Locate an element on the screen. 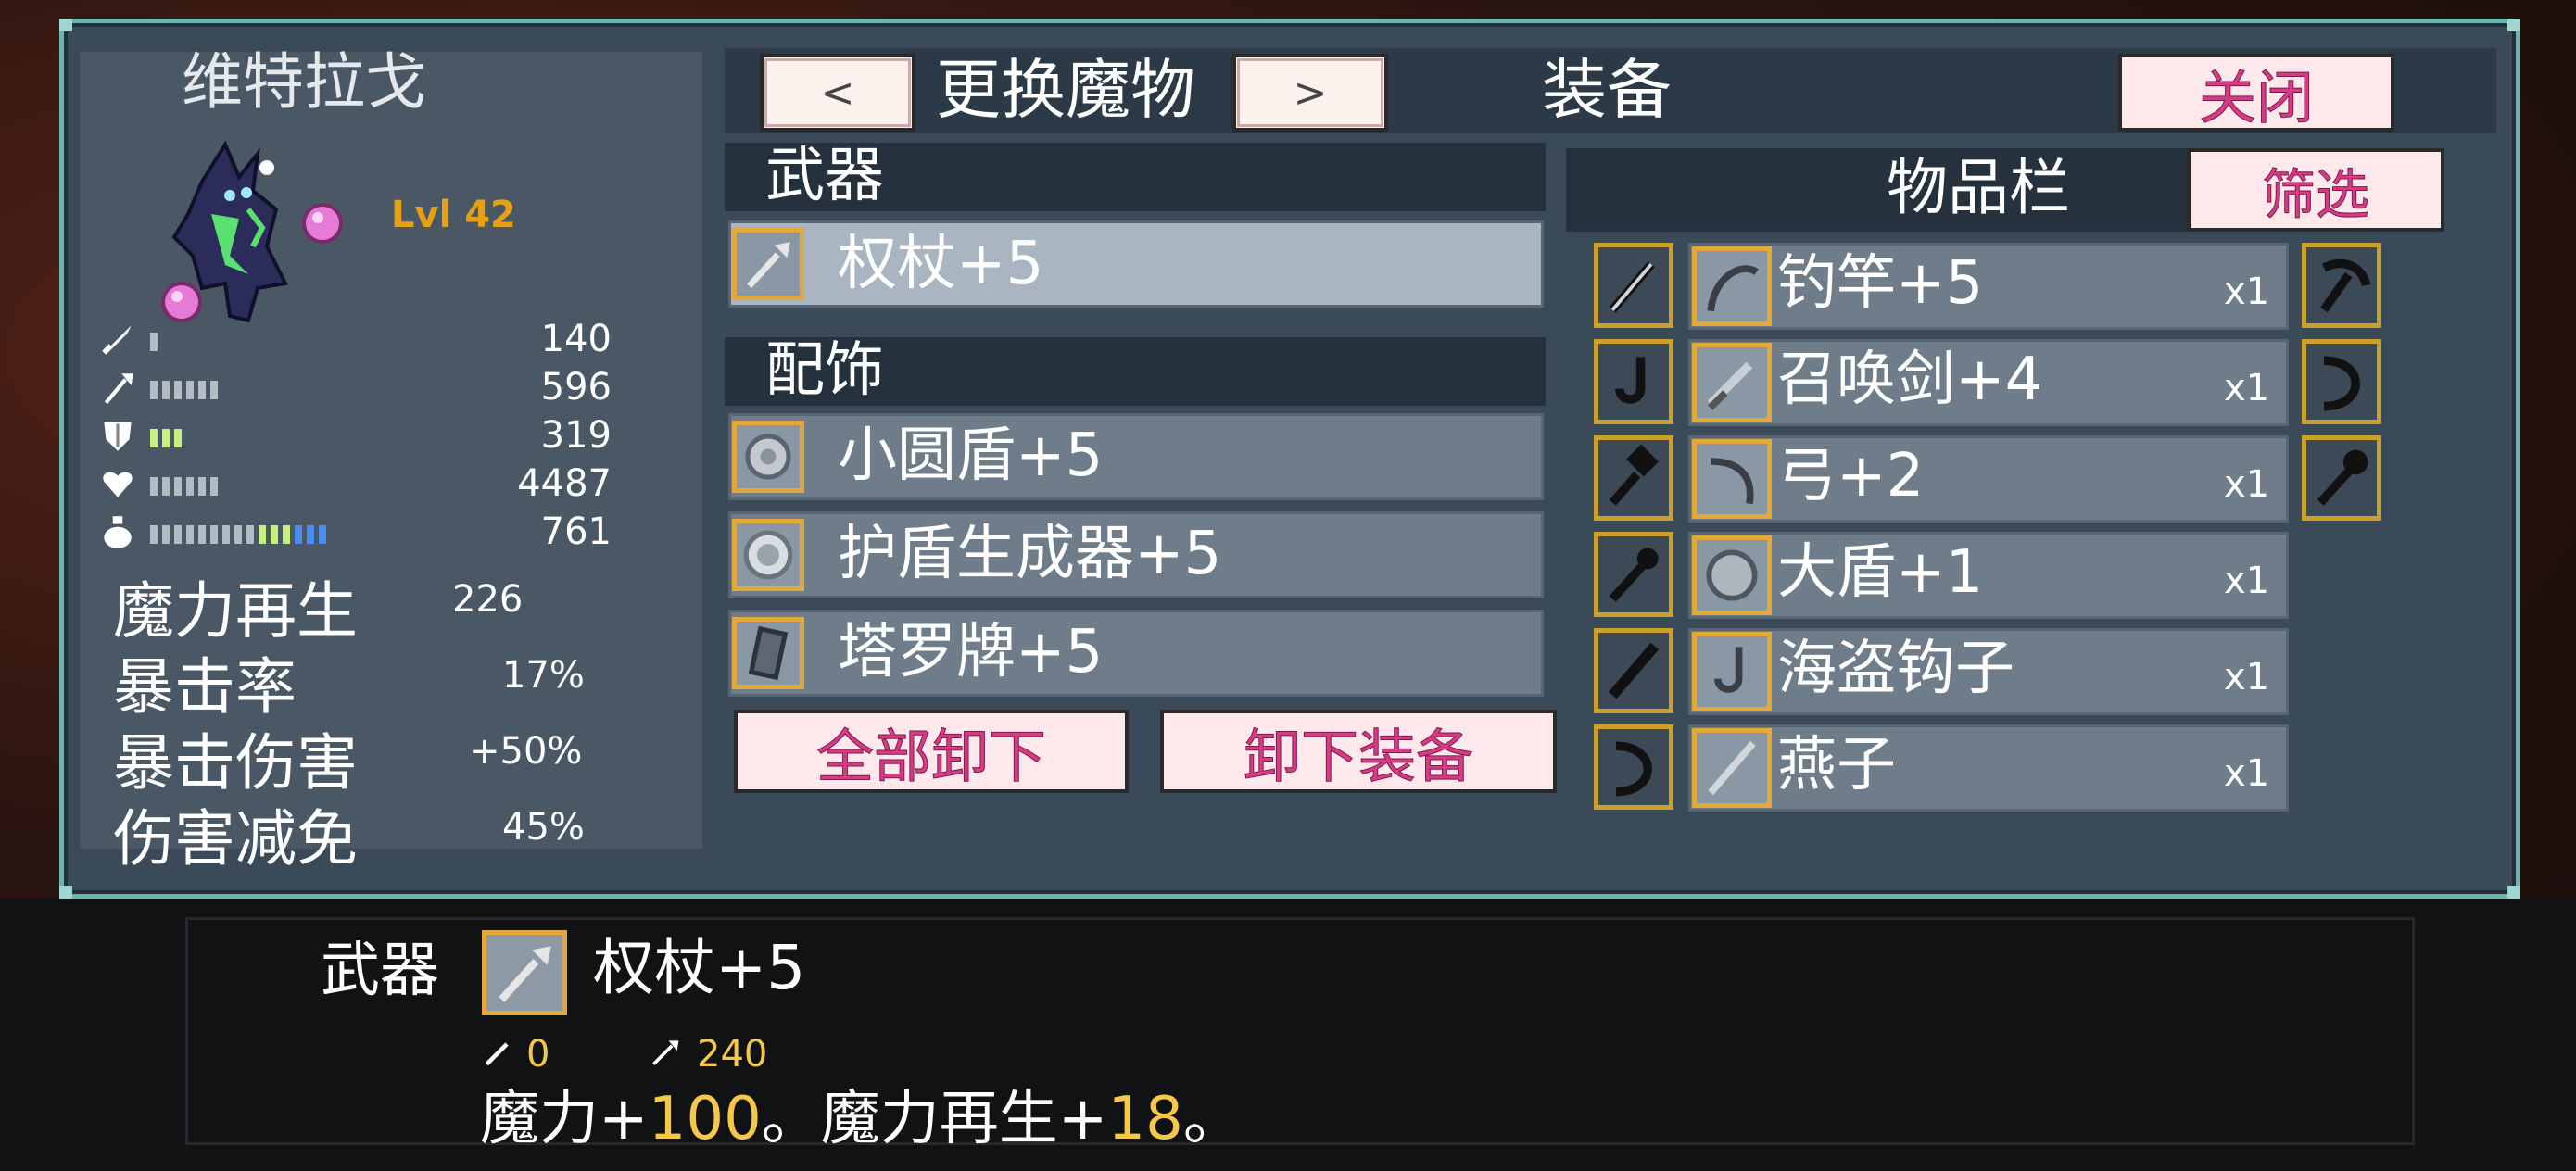  round-shield-icon is located at coordinates (1732, 575).